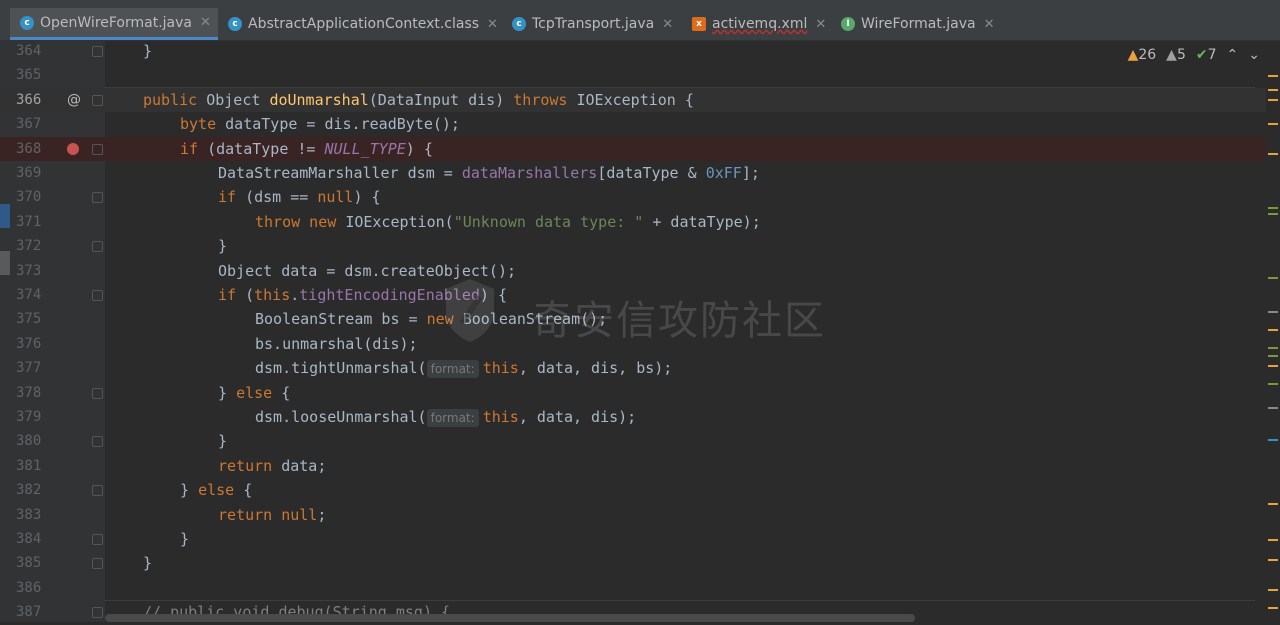  What do you see at coordinates (640, 148) in the screenshot?
I see `code-line: 368 if (dataType != NULL_TYPE) {` at bounding box center [640, 148].